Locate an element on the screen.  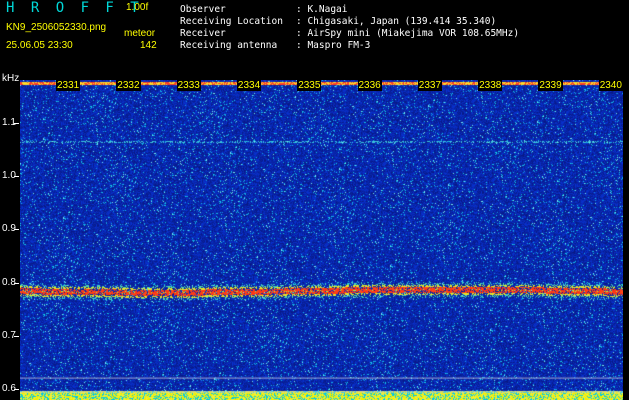
observer-row: Observer: K.Nagai is located at coordinates (264, 9).